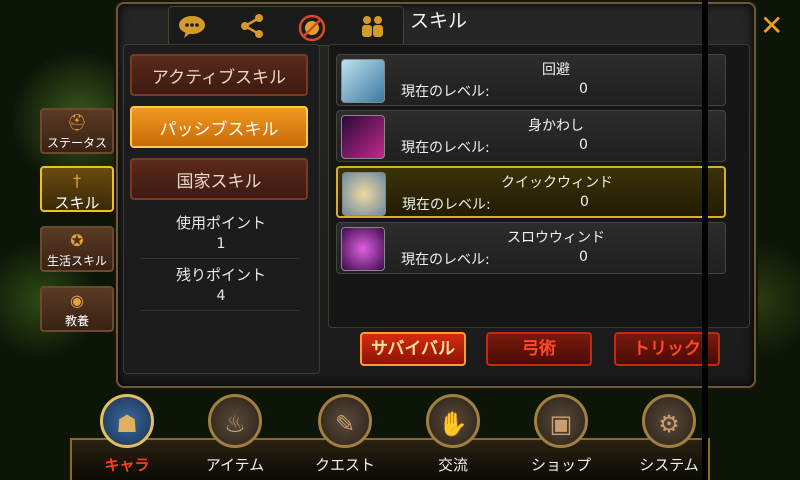 This screenshot has width=800, height=480. I want to click on used-points-value: 1, so click(221, 244).